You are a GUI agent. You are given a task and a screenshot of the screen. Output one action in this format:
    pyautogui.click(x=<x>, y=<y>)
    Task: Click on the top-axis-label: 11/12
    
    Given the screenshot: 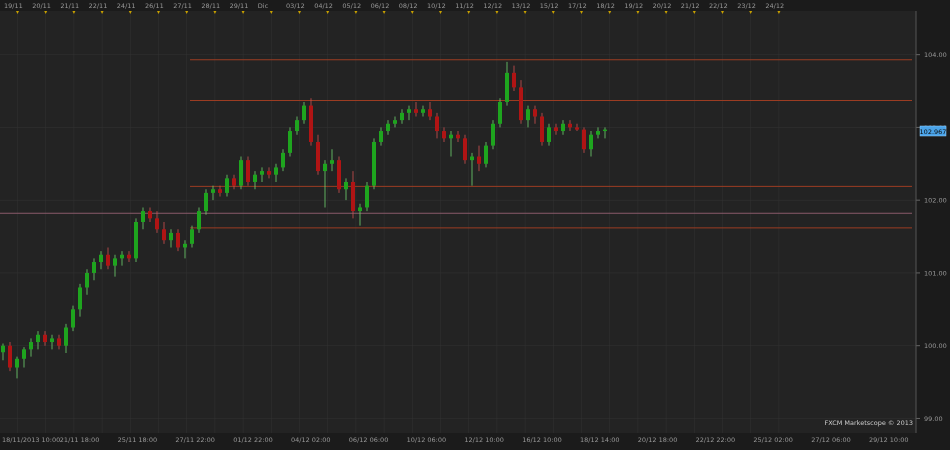 What is the action you would take?
    pyautogui.click(x=464, y=6)
    